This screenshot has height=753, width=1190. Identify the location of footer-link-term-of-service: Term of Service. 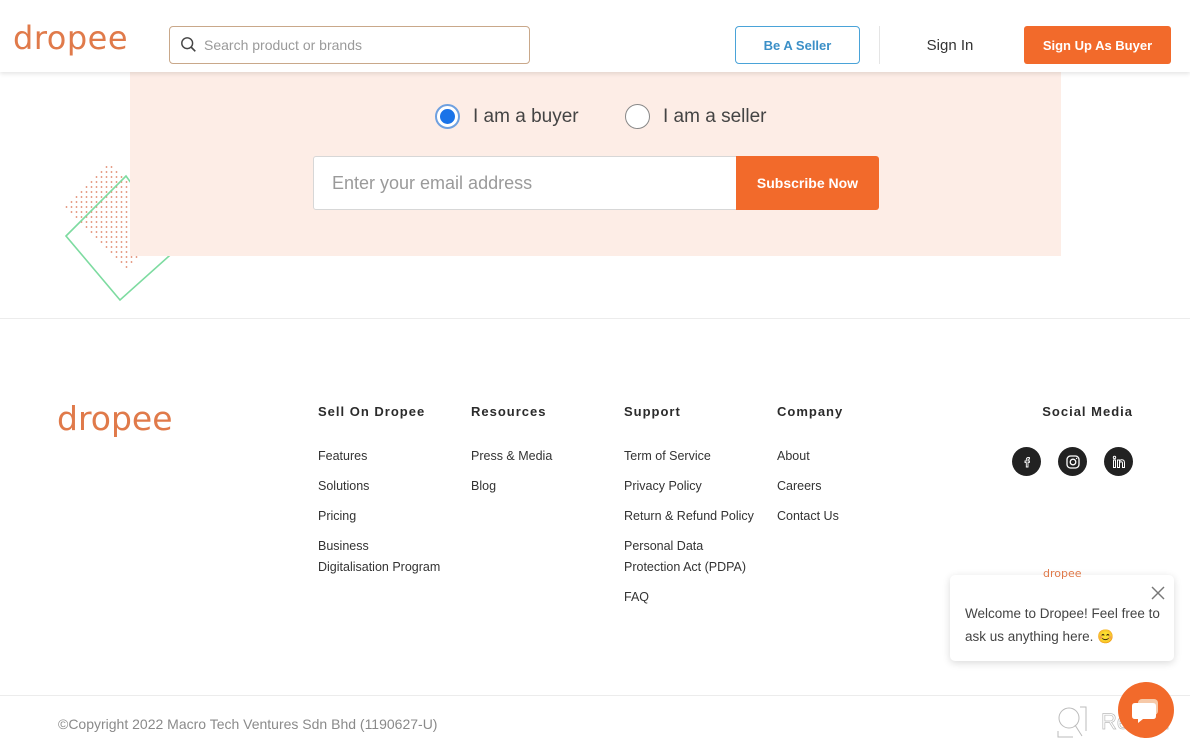
(689, 456).